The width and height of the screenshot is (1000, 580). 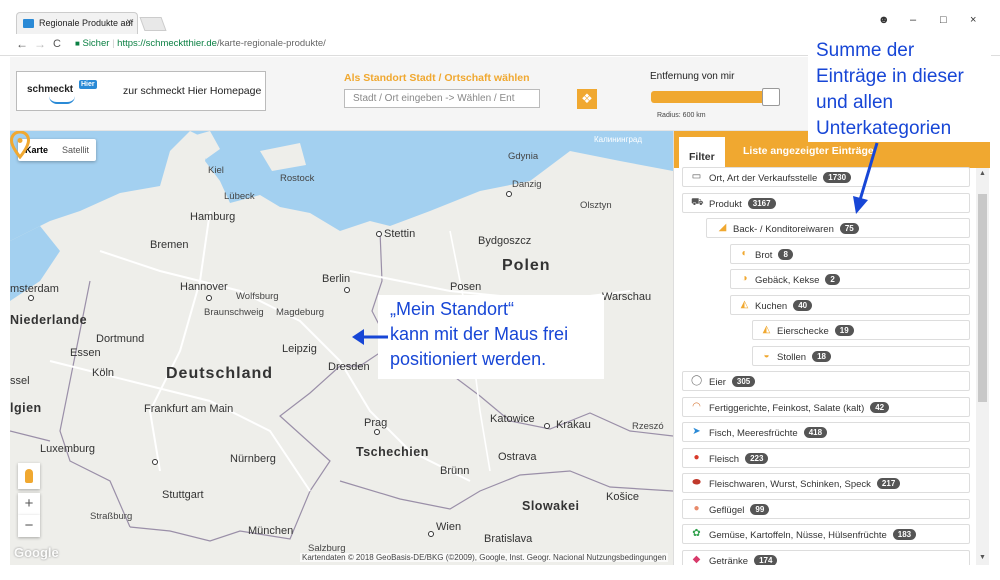 I want to click on filter-row: ◭ Kuchen 40, so click(x=850, y=304).